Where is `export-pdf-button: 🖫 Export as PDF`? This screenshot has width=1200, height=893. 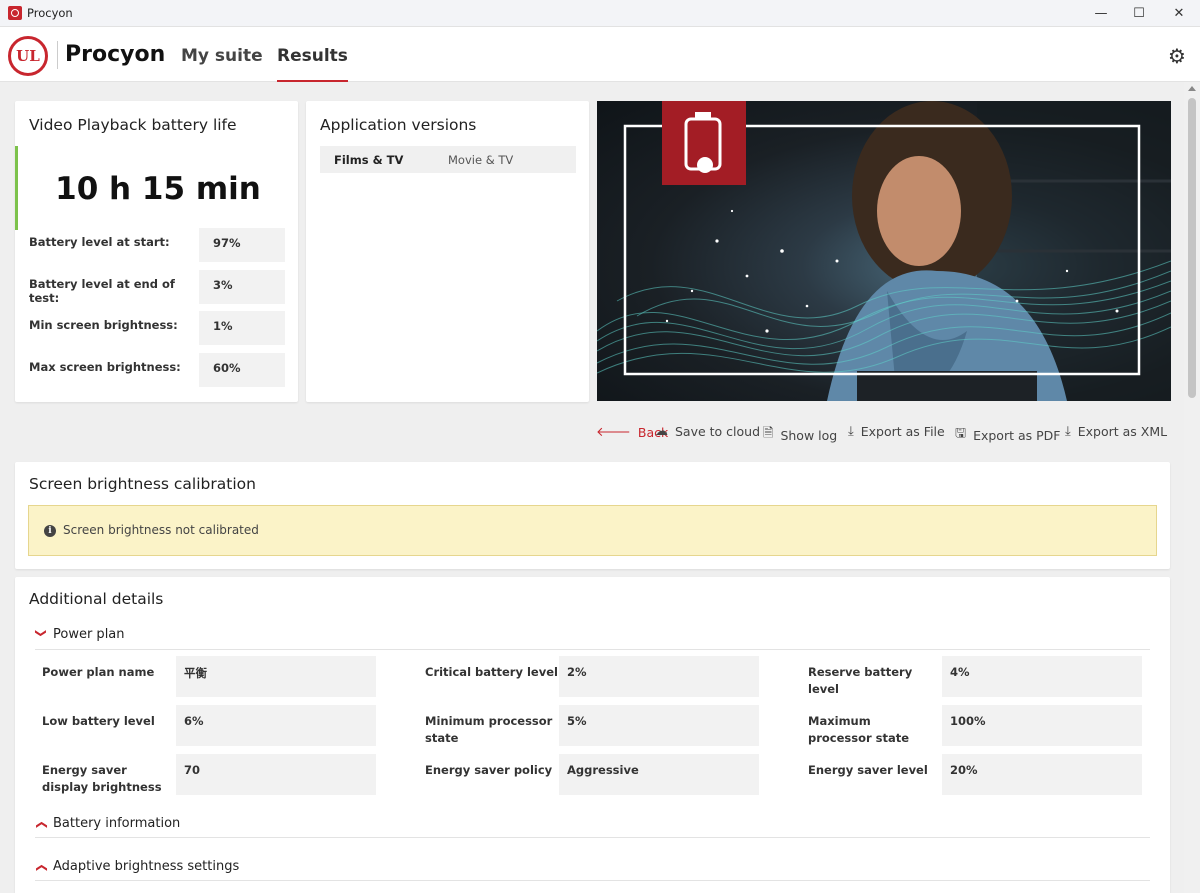 export-pdf-button: 🖫 Export as PDF is located at coordinates (1007, 435).